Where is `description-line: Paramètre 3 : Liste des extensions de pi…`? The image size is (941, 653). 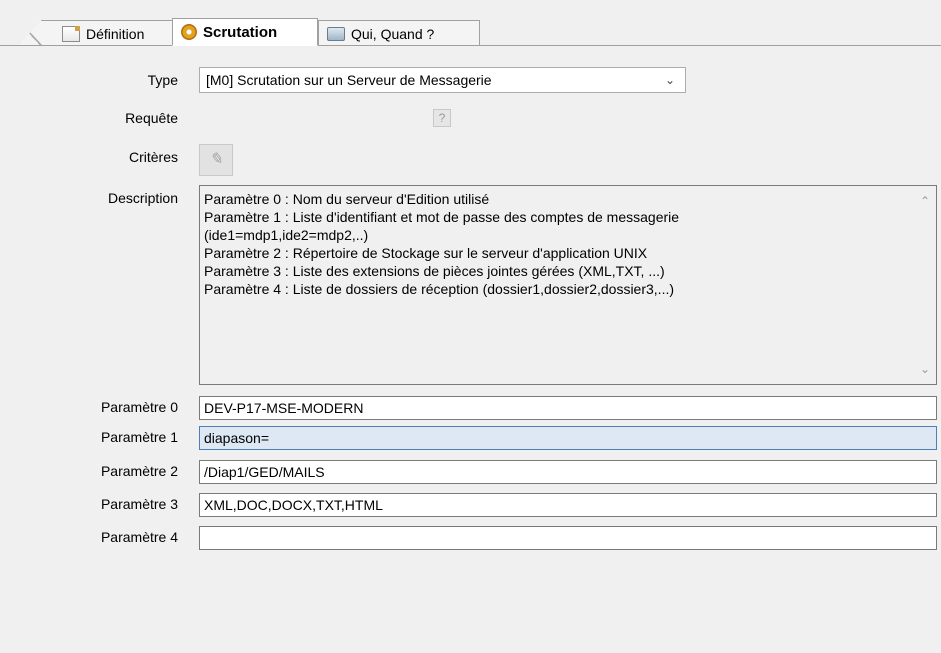
description-line: Paramètre 3 : Liste des extensions de pi… is located at coordinates (434, 271).